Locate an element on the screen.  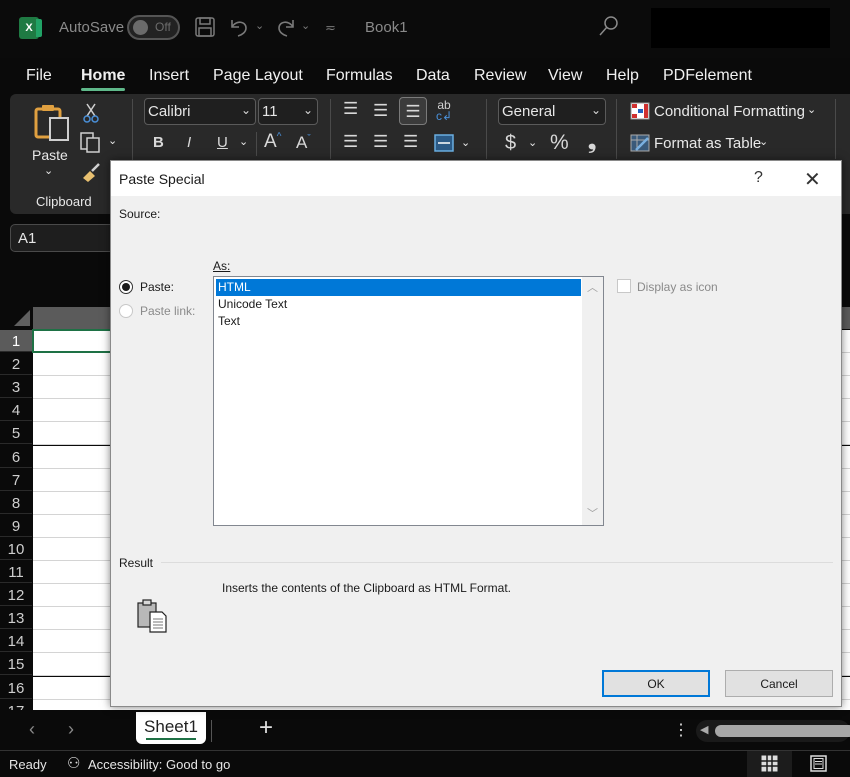
copy-dropdown-icon: ⌄ is located at coordinates (112, 140).